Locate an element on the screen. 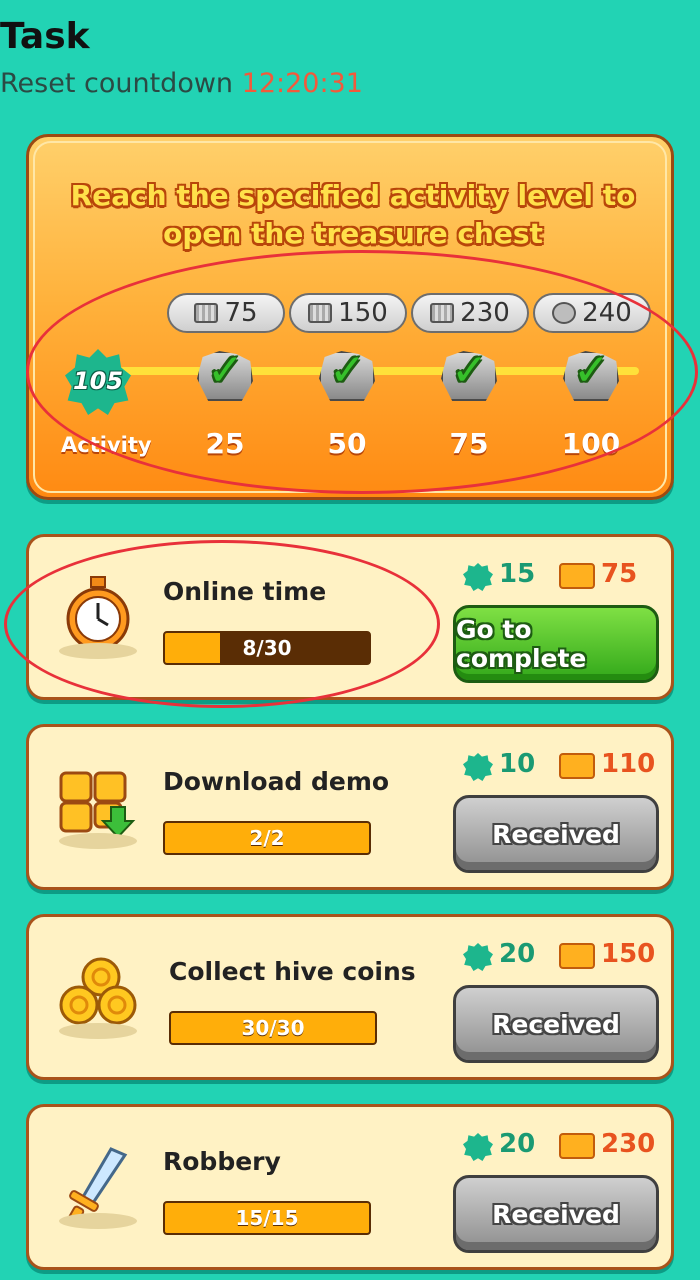 This screenshot has width=700, height=1280. stopwatch-icon is located at coordinates (98, 618).